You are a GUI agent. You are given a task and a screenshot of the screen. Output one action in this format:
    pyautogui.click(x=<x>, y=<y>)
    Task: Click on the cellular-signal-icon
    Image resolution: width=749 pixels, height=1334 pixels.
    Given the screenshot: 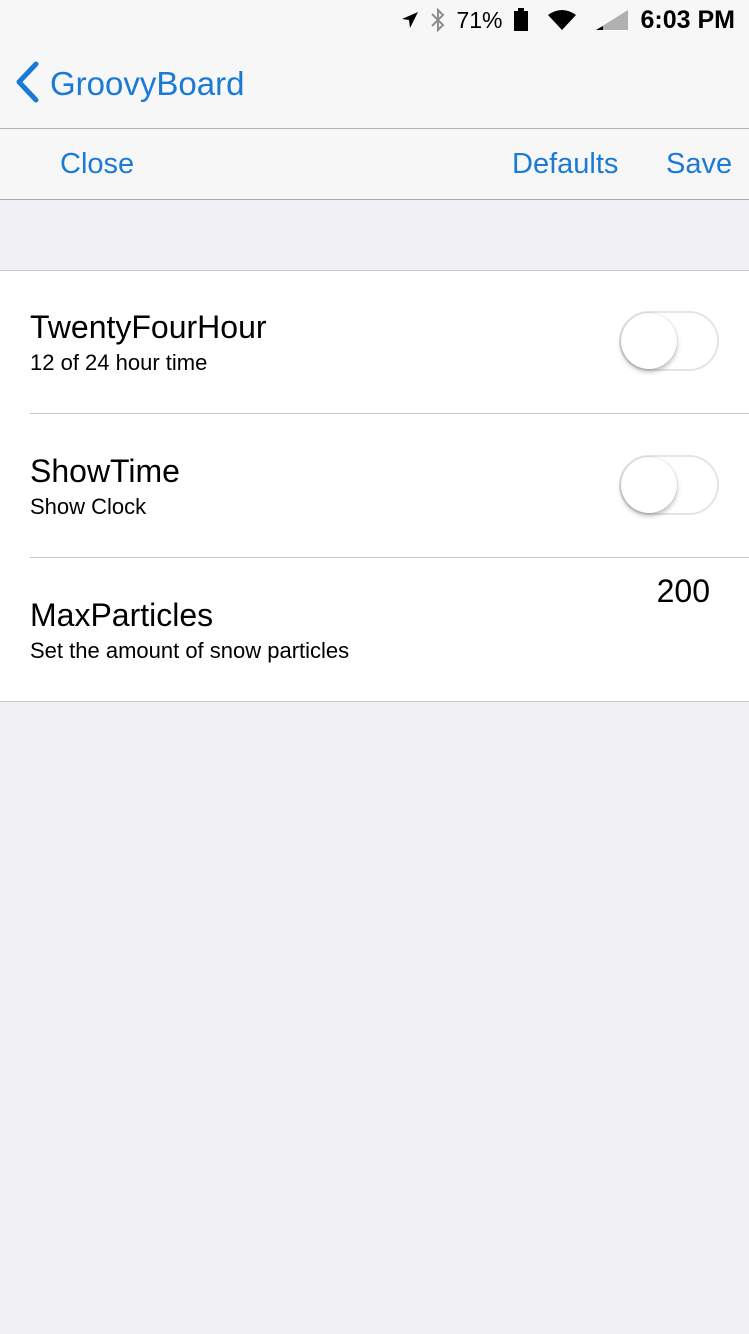 What is the action you would take?
    pyautogui.click(x=612, y=20)
    